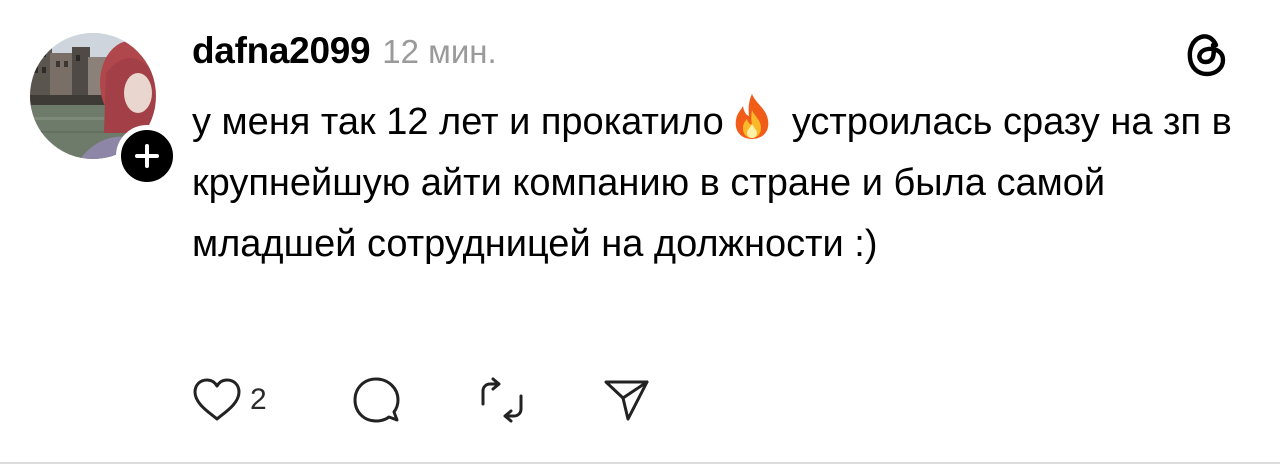  What do you see at coordinates (439, 51) in the screenshot?
I see `timestamp: 12 мин.` at bounding box center [439, 51].